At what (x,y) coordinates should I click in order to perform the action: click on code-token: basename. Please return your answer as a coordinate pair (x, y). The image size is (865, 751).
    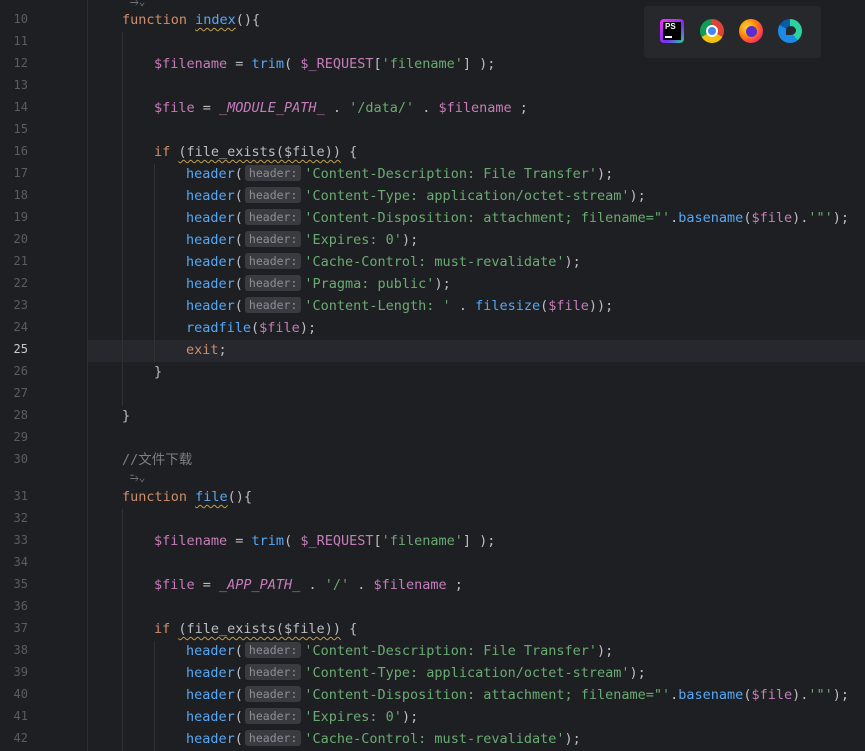
    Looking at the image, I should click on (711, 695).